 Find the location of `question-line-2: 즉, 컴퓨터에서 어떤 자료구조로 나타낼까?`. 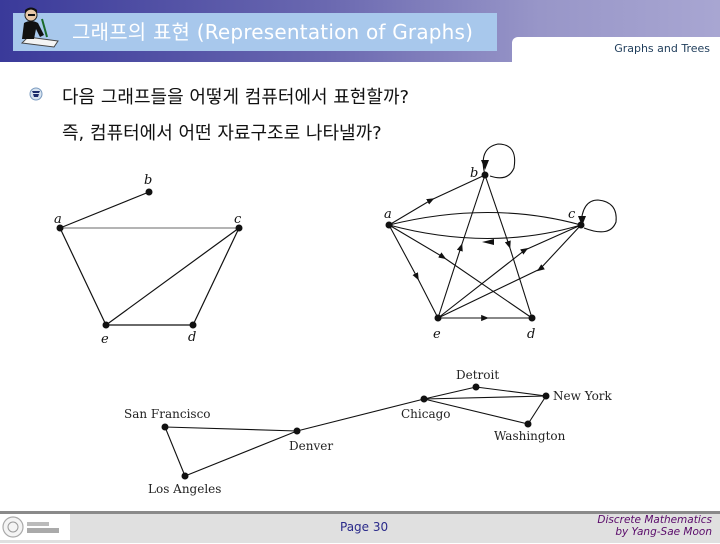

question-line-2: 즉, 컴퓨터에서 어떤 자료구조로 나타낼까? is located at coordinates (222, 133).